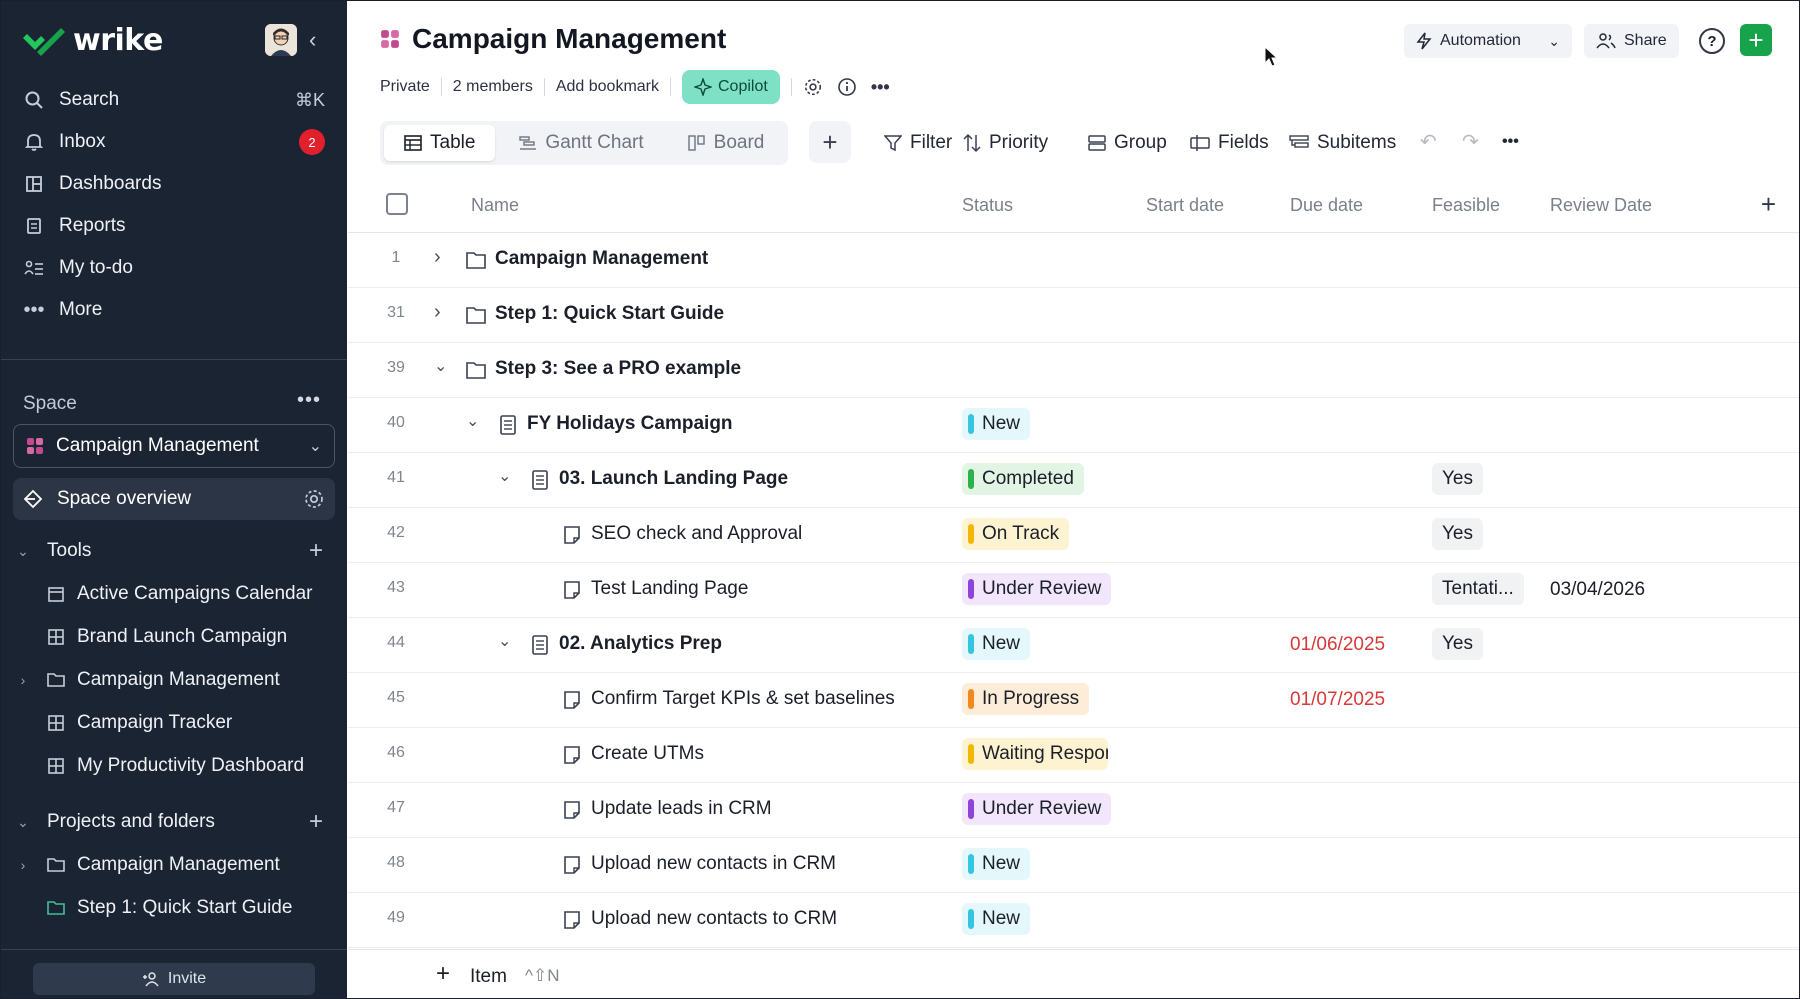  Describe the element at coordinates (673, 479) in the screenshot. I see `row-name: 03. Launch Landing Page` at that location.